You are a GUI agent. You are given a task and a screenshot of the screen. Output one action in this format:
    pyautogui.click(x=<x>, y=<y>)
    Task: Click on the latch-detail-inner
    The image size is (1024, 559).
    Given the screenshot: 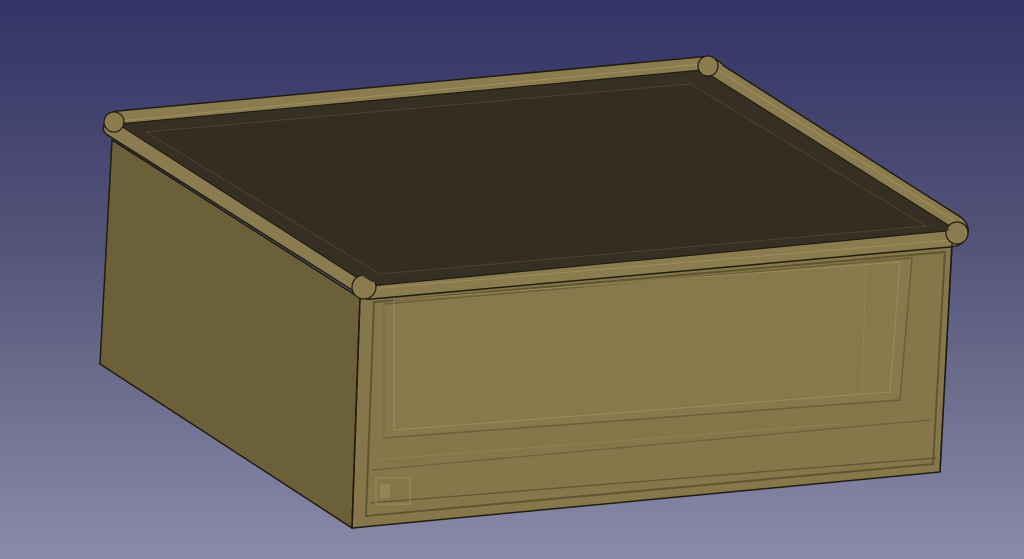 What is the action you would take?
    pyautogui.click(x=385, y=491)
    